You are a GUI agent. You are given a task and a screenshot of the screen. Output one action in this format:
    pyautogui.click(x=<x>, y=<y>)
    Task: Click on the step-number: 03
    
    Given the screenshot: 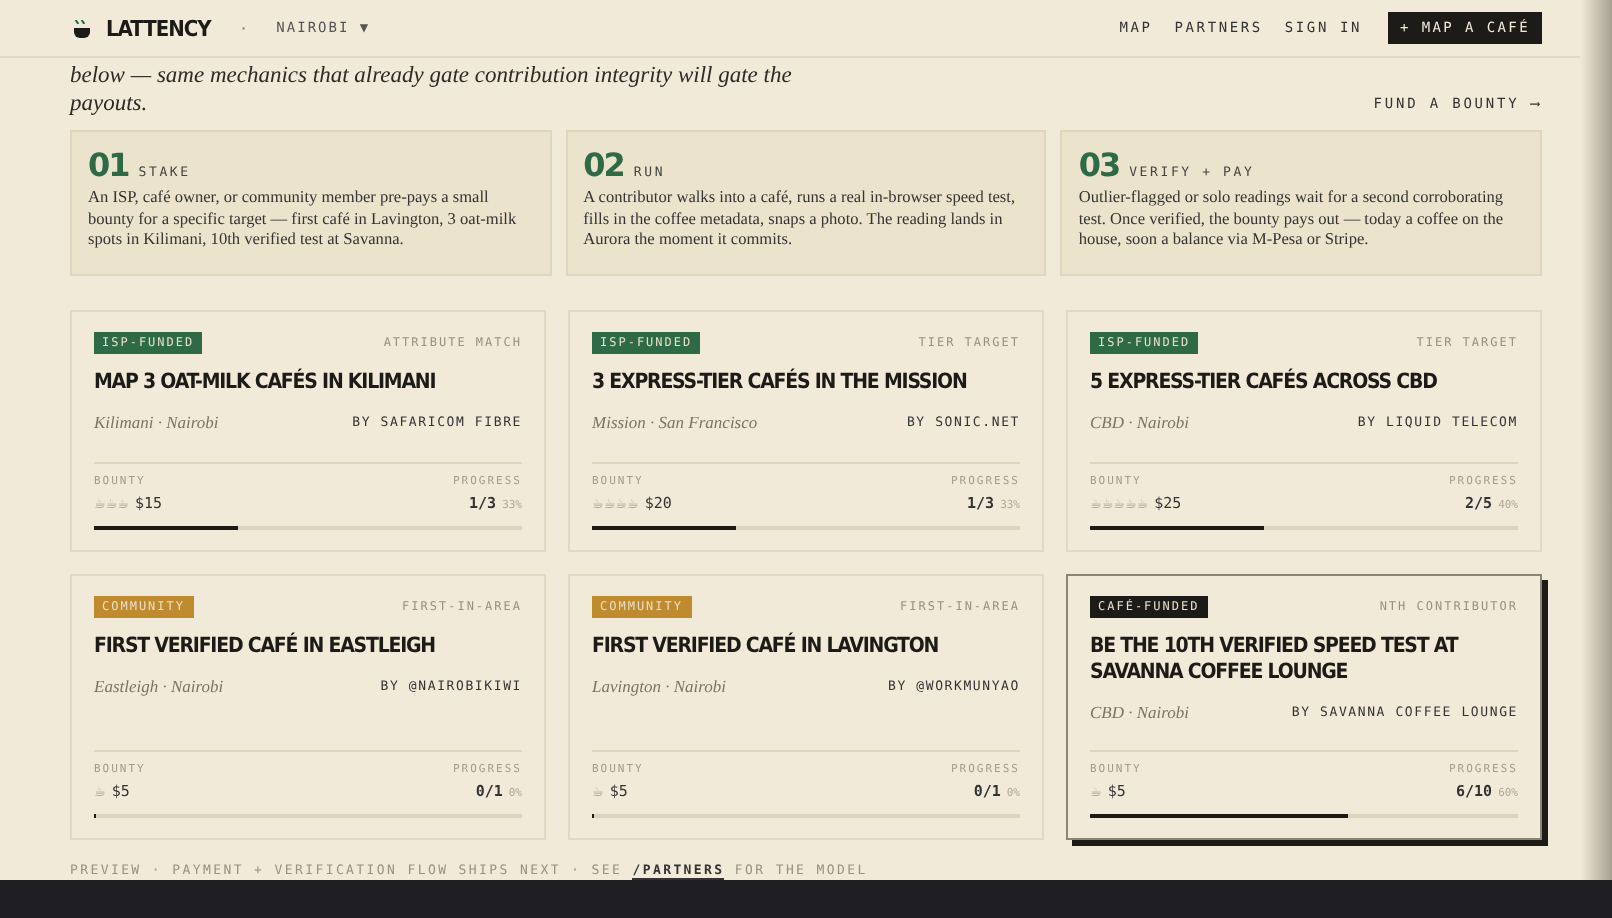 What is the action you would take?
    pyautogui.click(x=1099, y=165)
    